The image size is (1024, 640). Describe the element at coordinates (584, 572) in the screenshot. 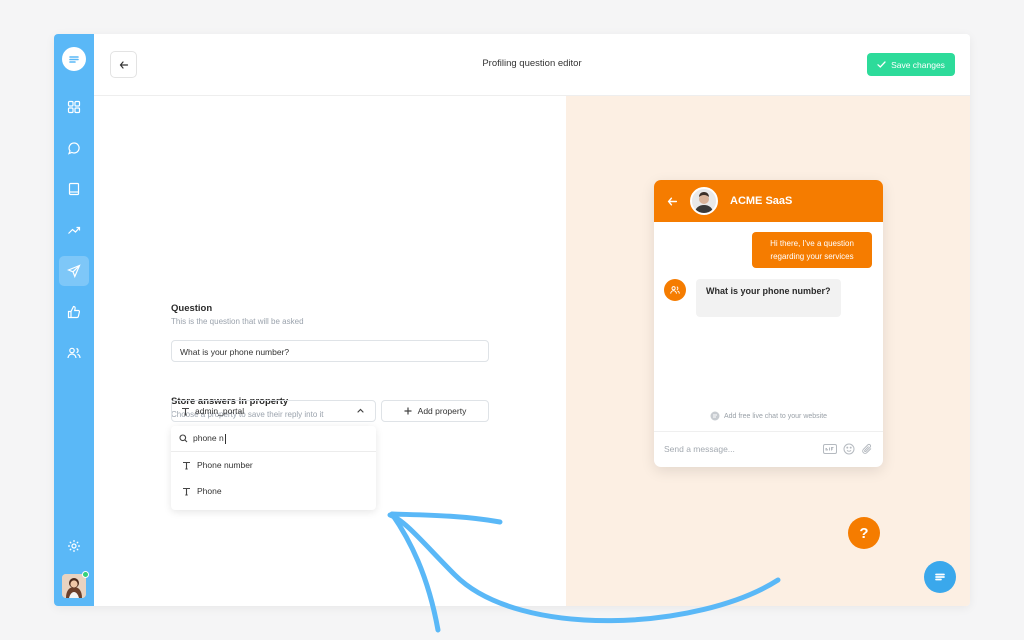

I see `annotation-arrow` at that location.